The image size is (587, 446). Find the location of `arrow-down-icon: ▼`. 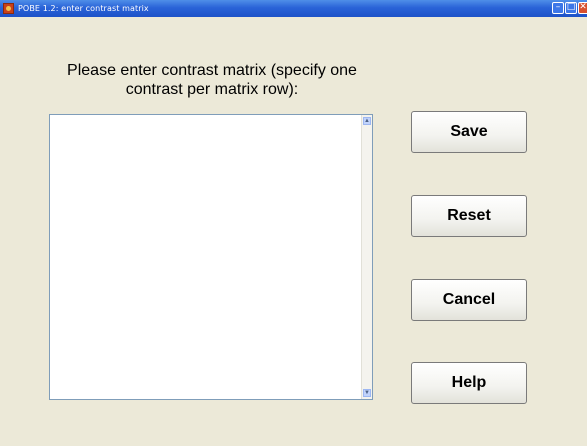

arrow-down-icon: ▼ is located at coordinates (367, 393).